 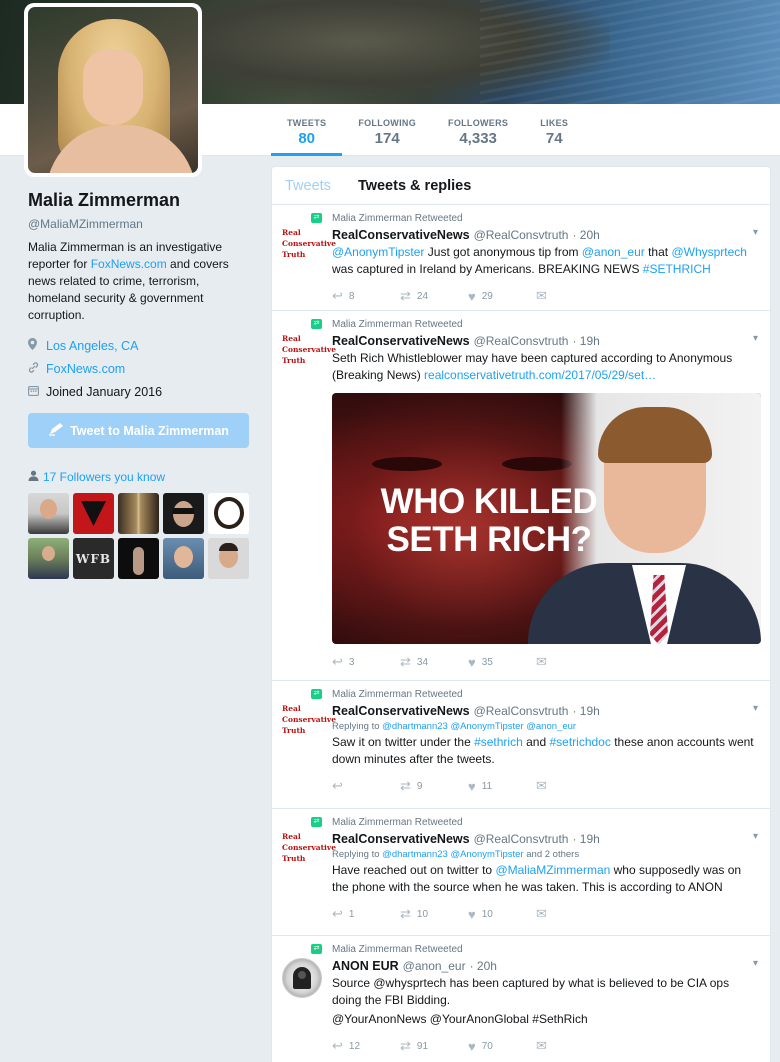 What do you see at coordinates (337, 295) in the screenshot?
I see `reply-icon: ↩` at bounding box center [337, 295].